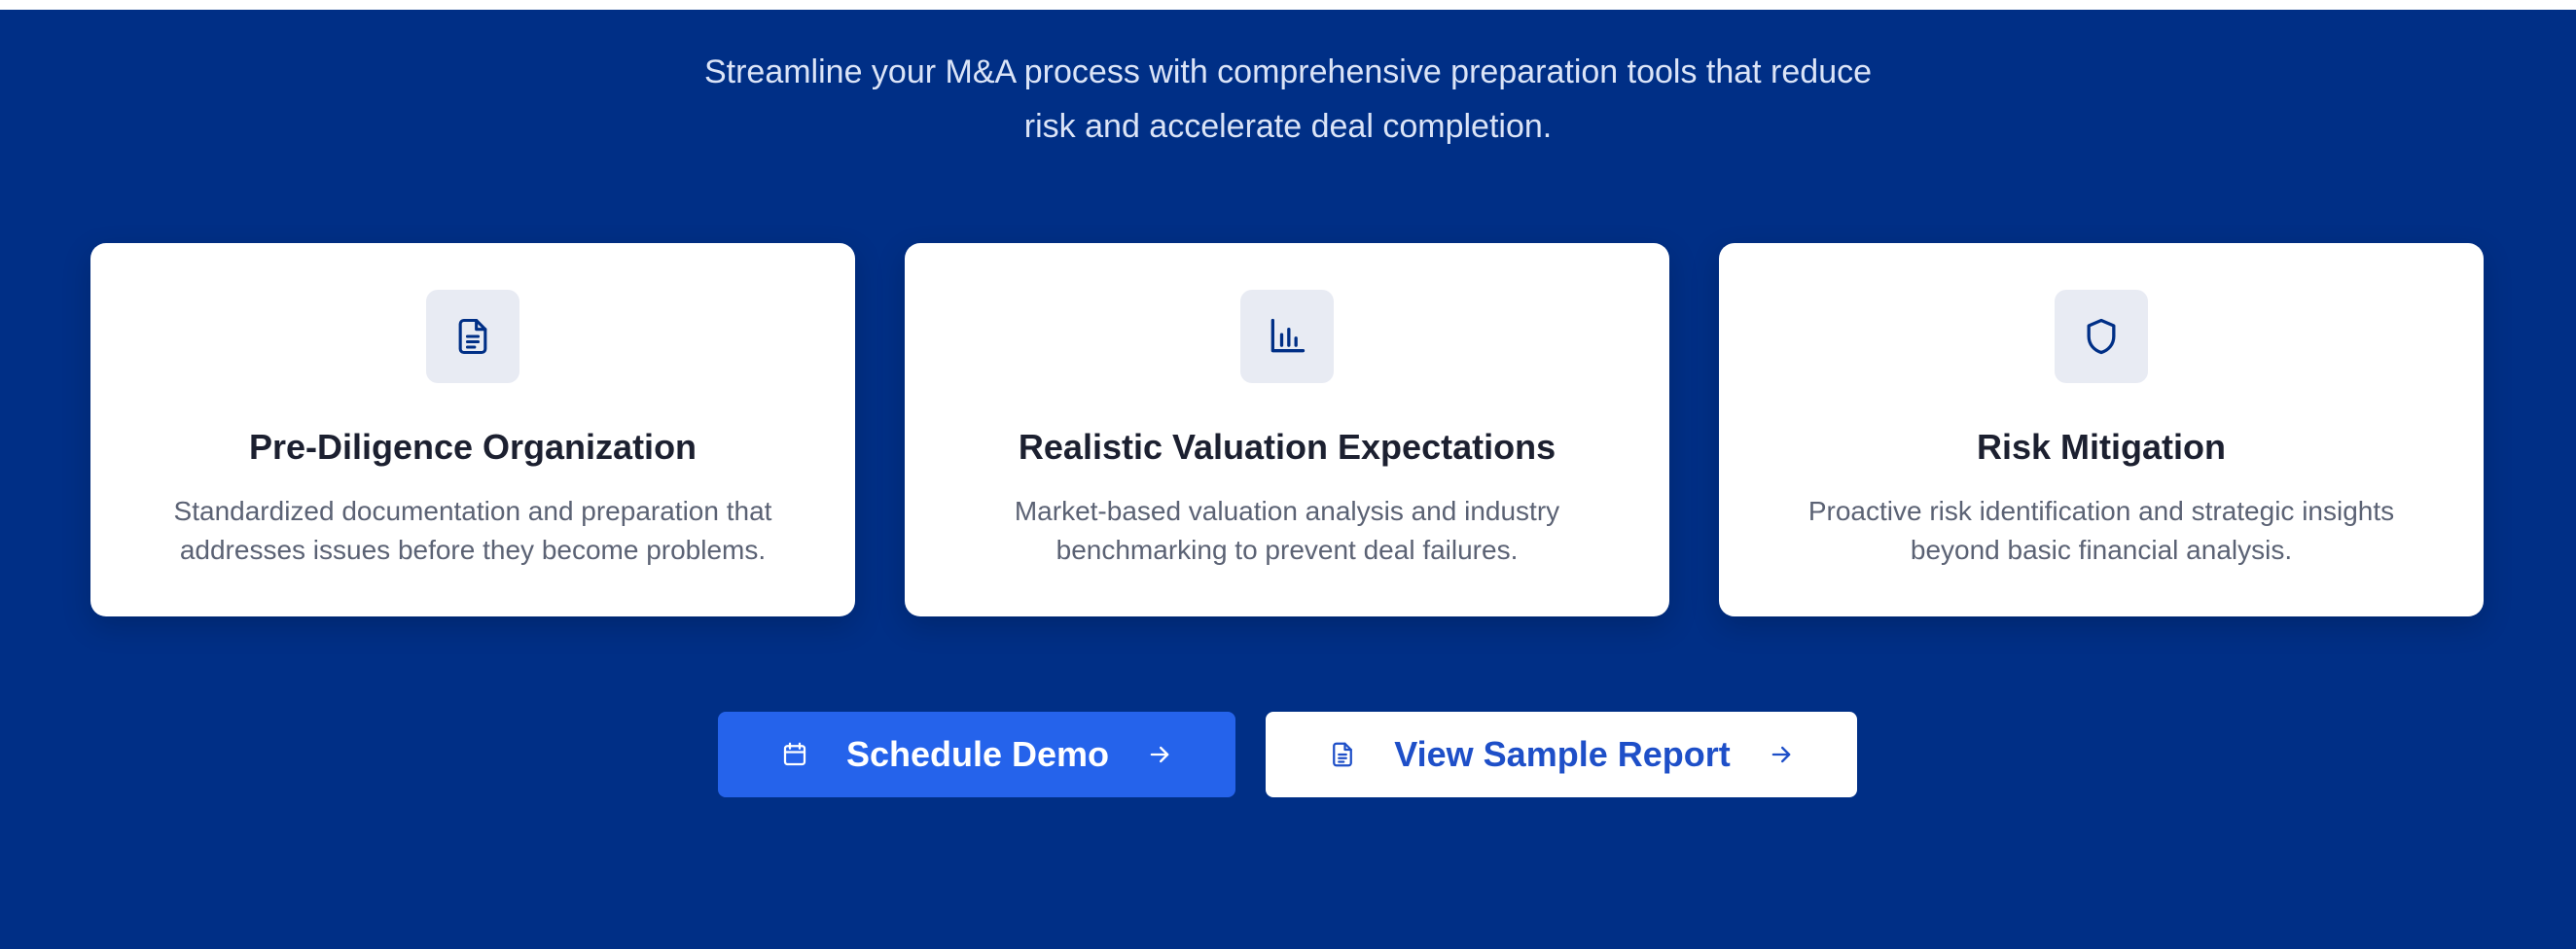 The width and height of the screenshot is (2576, 949). I want to click on feature-title: Risk Mitigation, so click(2101, 447).